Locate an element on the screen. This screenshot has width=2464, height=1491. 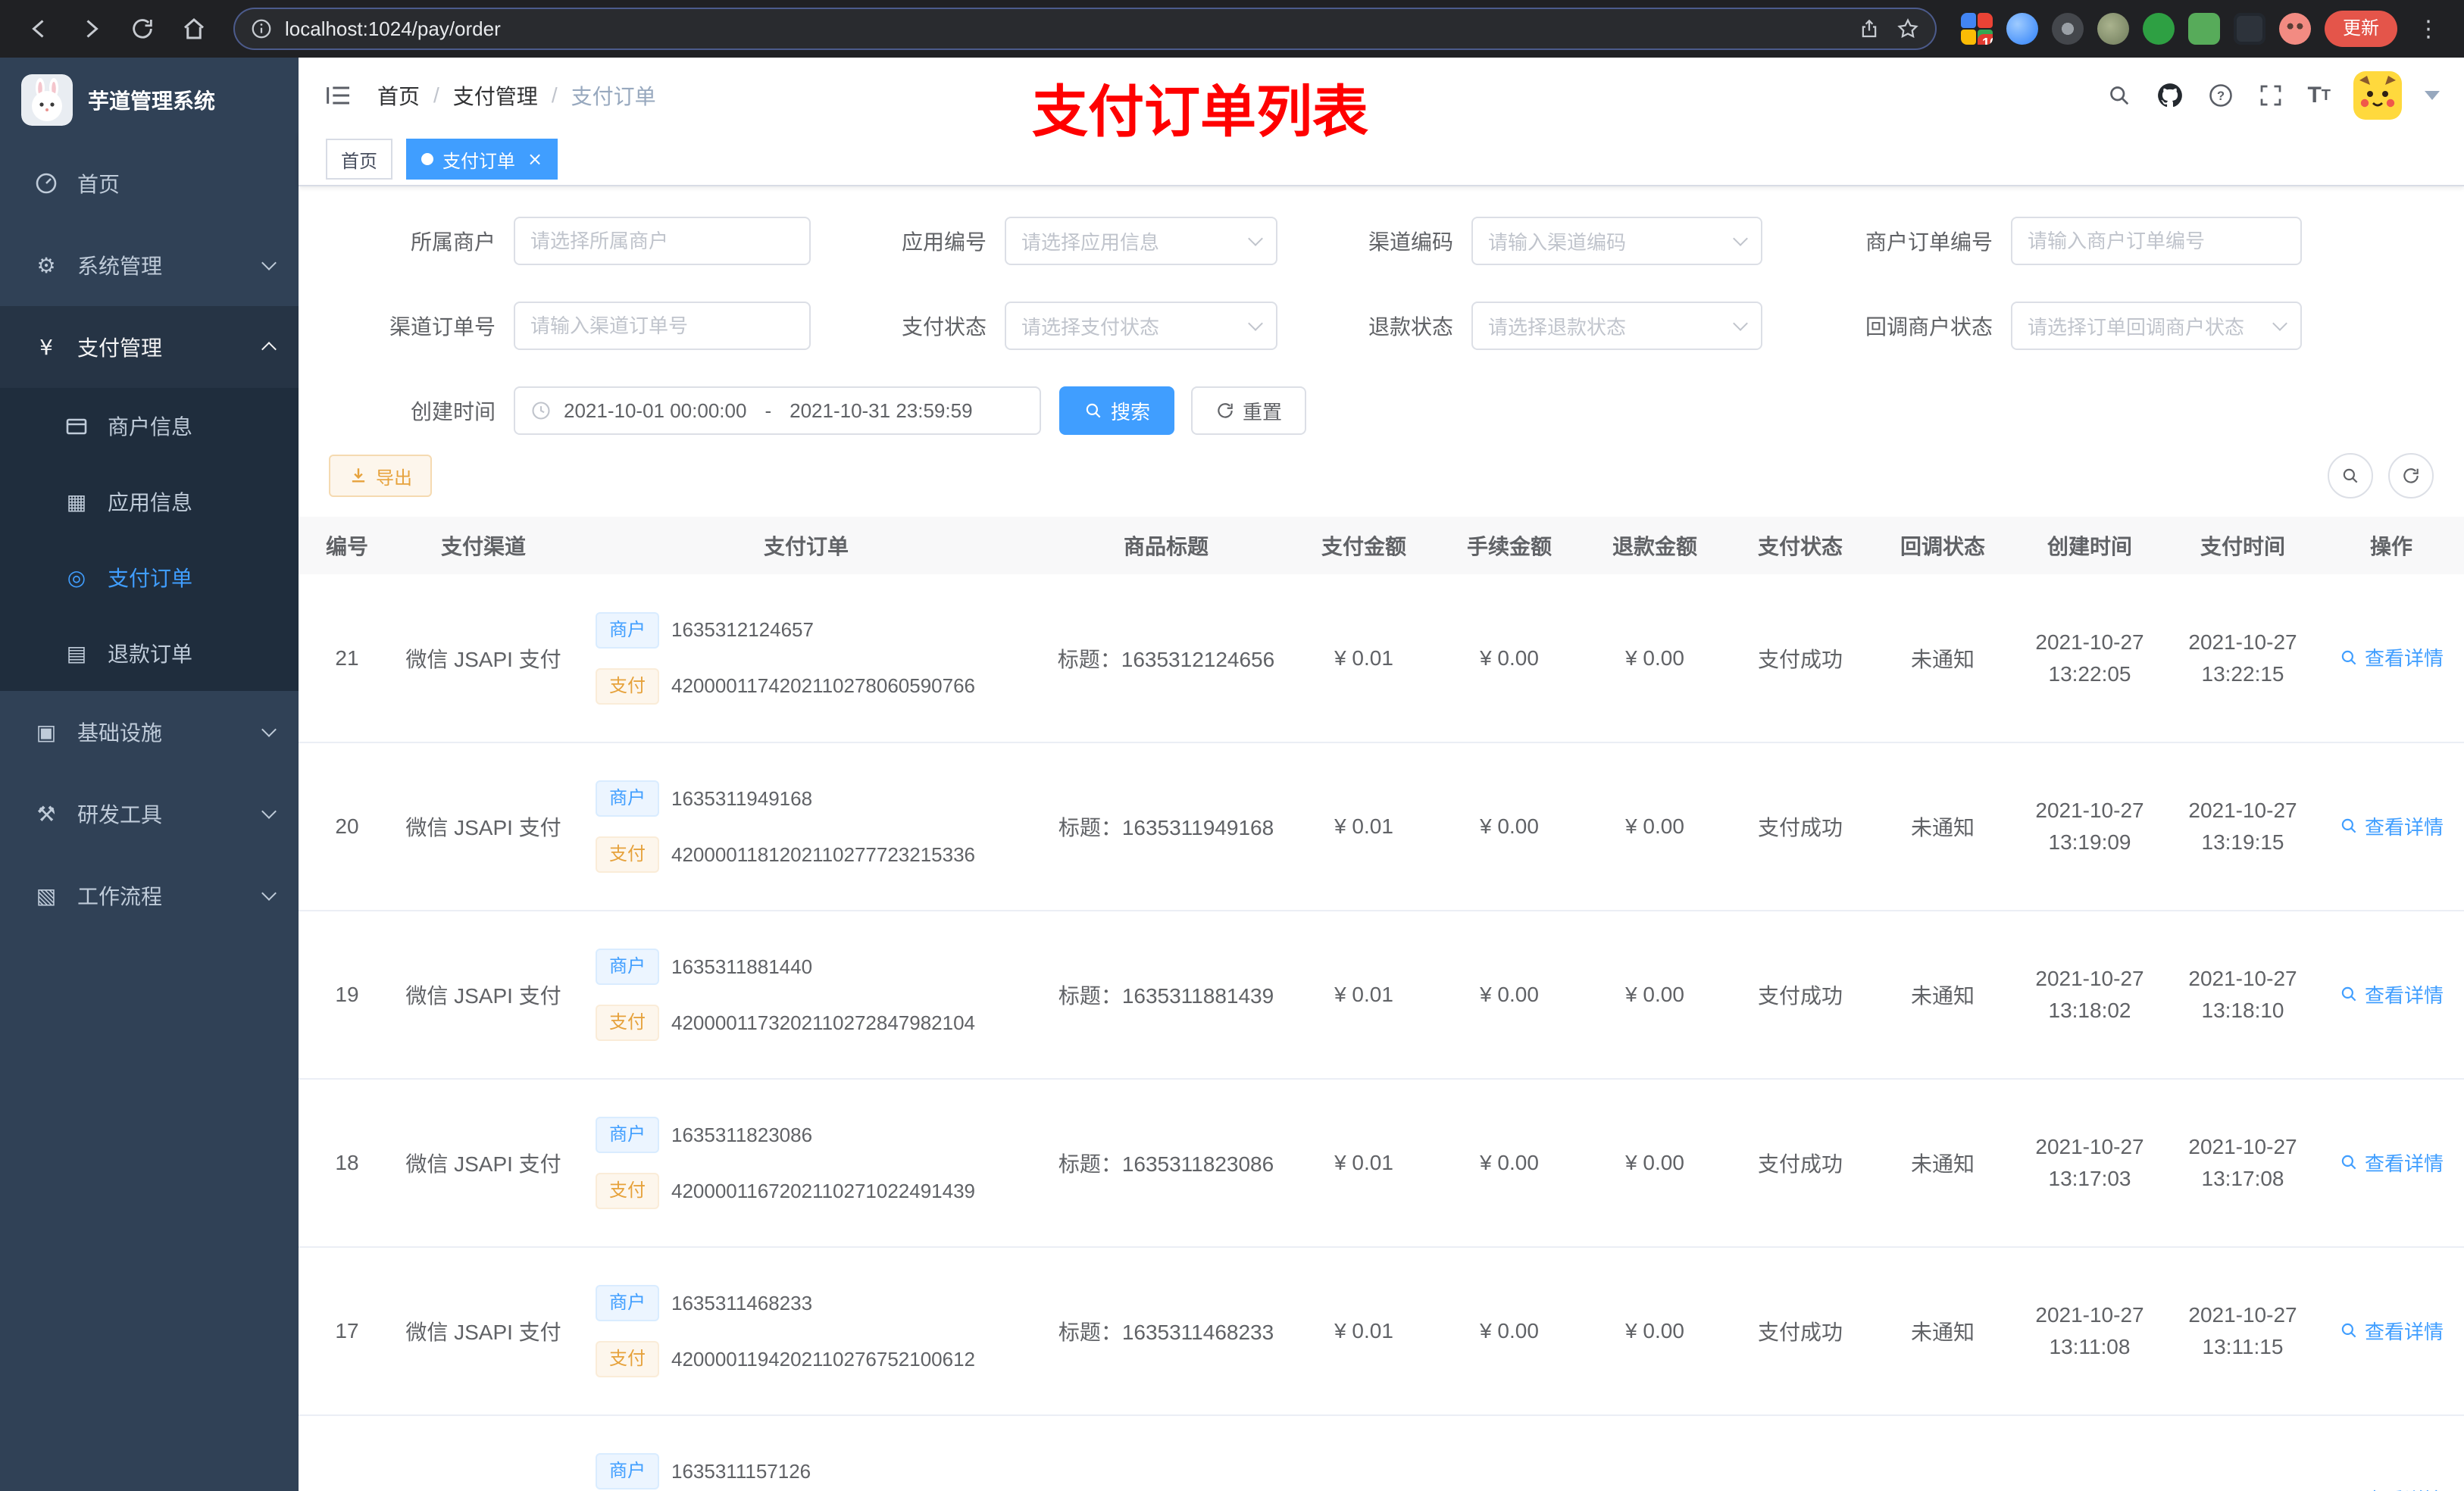
date-start: 2021-10-01 00:00:00 is located at coordinates (655, 411).